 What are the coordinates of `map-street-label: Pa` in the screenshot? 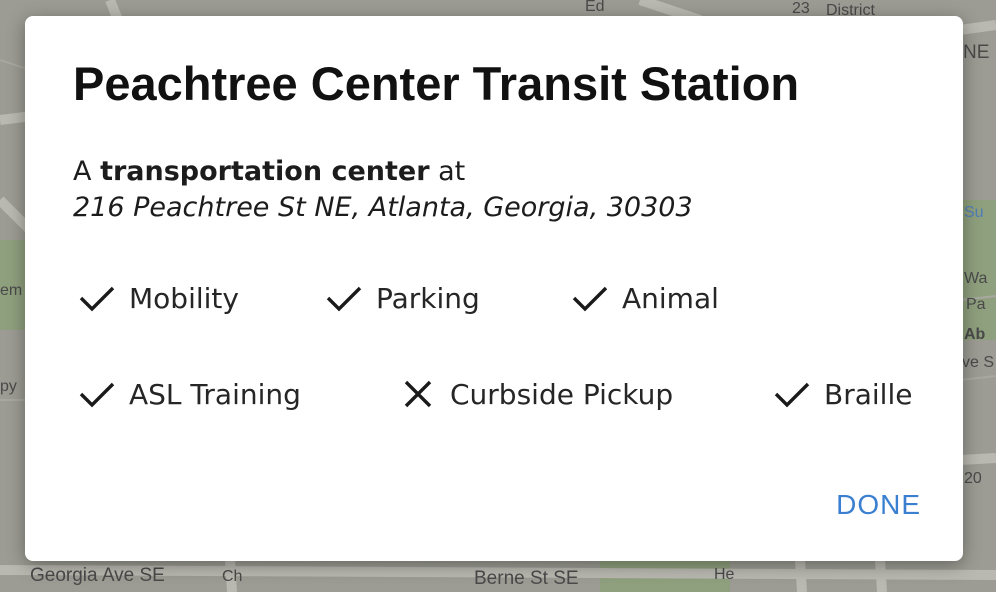 It's located at (976, 304).